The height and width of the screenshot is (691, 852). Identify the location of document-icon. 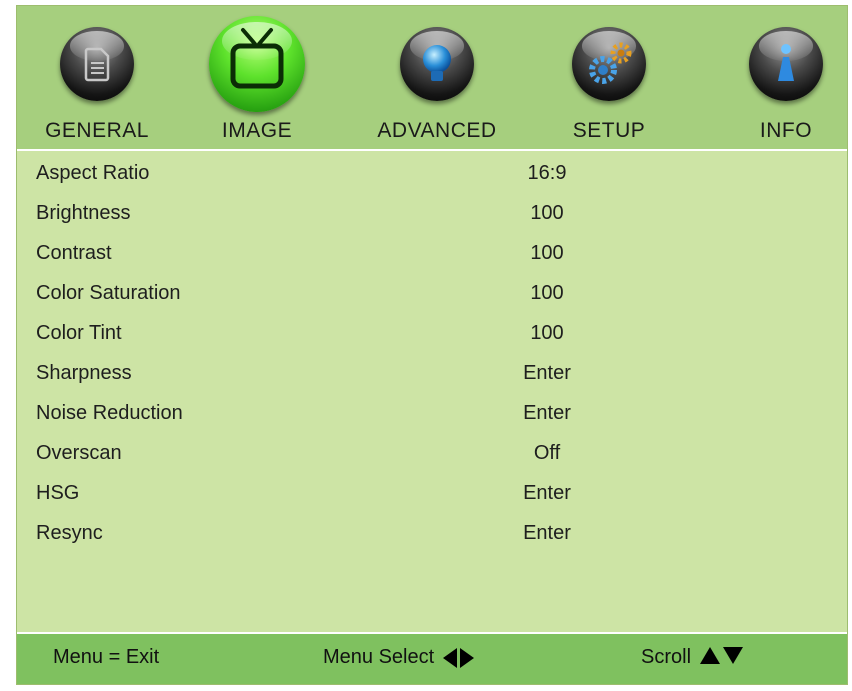
(97, 64).